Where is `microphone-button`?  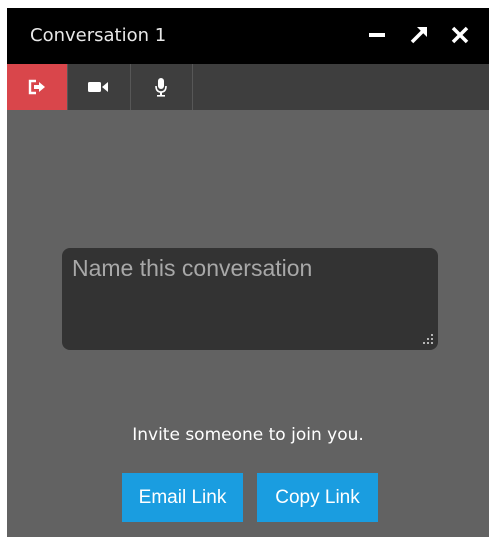
microphone-button is located at coordinates (161, 87).